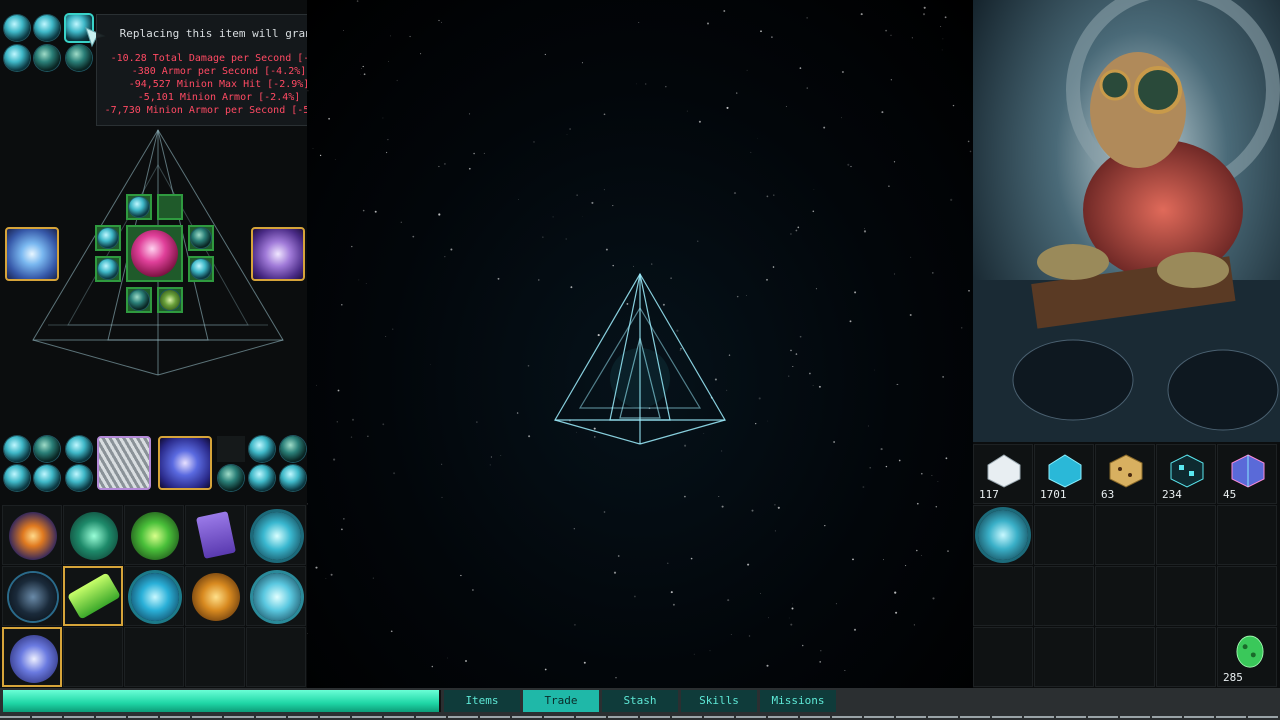 This screenshot has width=1280, height=720. I want to click on core-socket, so click(154, 253).